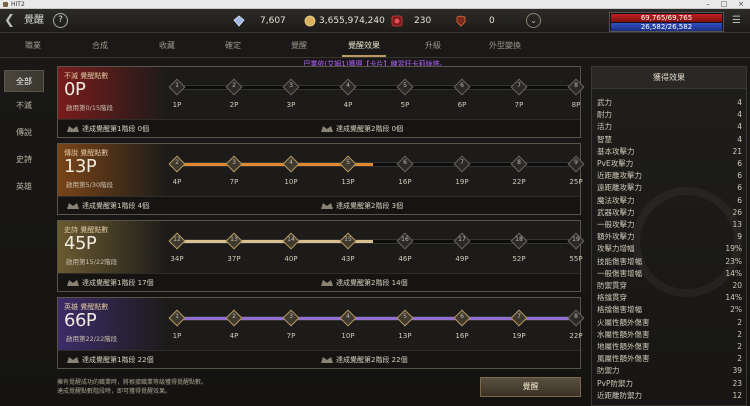  Describe the element at coordinates (90, 185) in the screenshot. I see `card-stage: 啟用第5/30階段` at that location.